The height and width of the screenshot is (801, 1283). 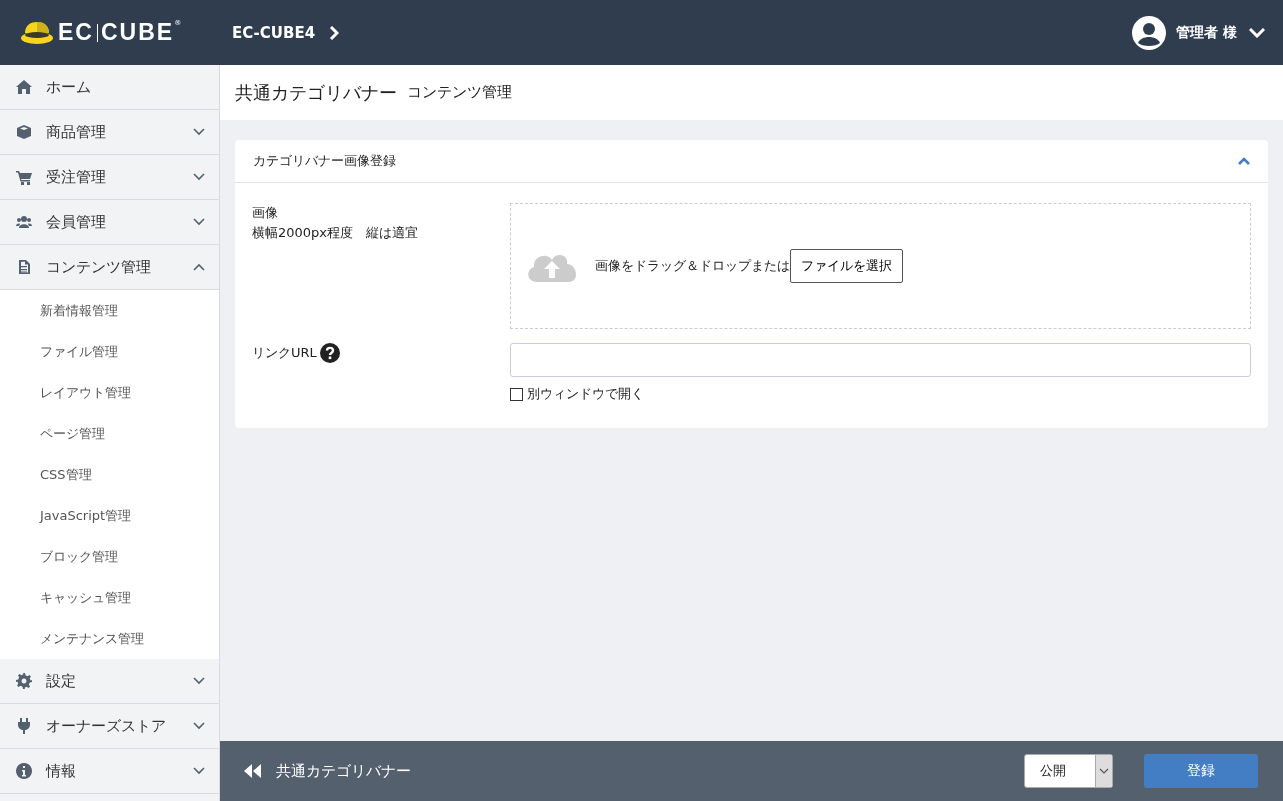 What do you see at coordinates (109, 556) in the screenshot?
I see `submenu-item: ブロック管理` at bounding box center [109, 556].